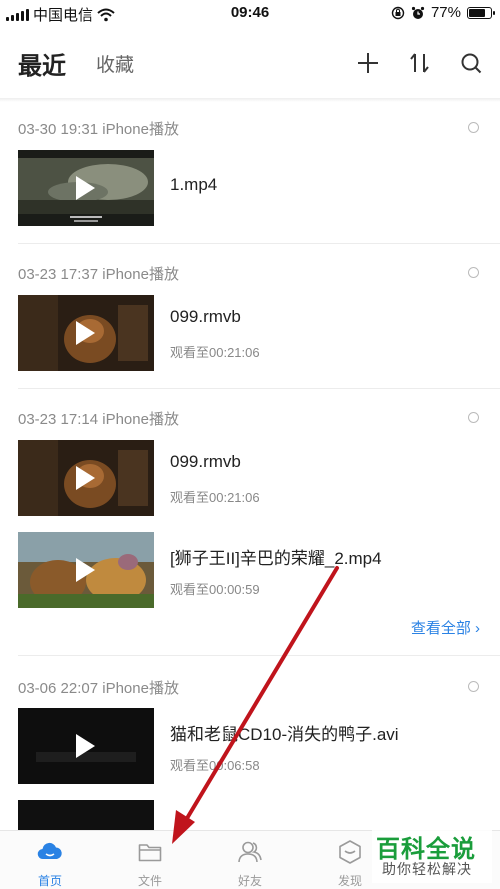  What do you see at coordinates (149, 881) in the screenshot?
I see `nav-label: 文件` at bounding box center [149, 881].